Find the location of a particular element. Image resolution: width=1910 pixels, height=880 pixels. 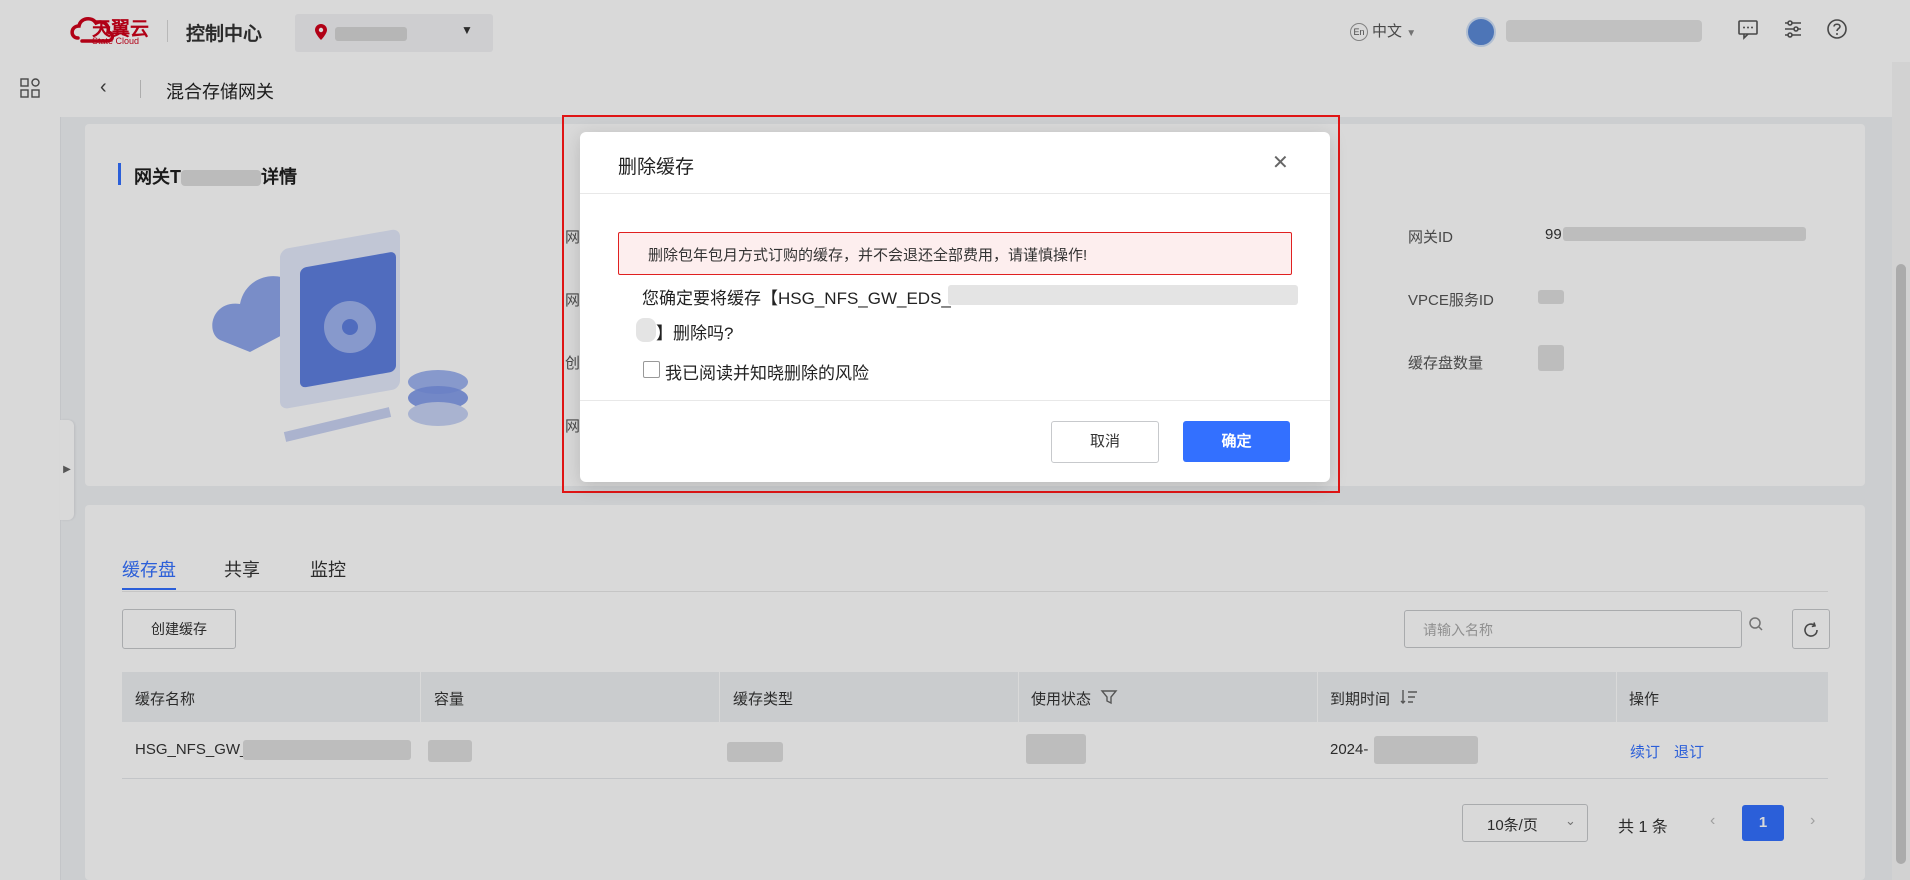

dialog-divider is located at coordinates (955, 193).